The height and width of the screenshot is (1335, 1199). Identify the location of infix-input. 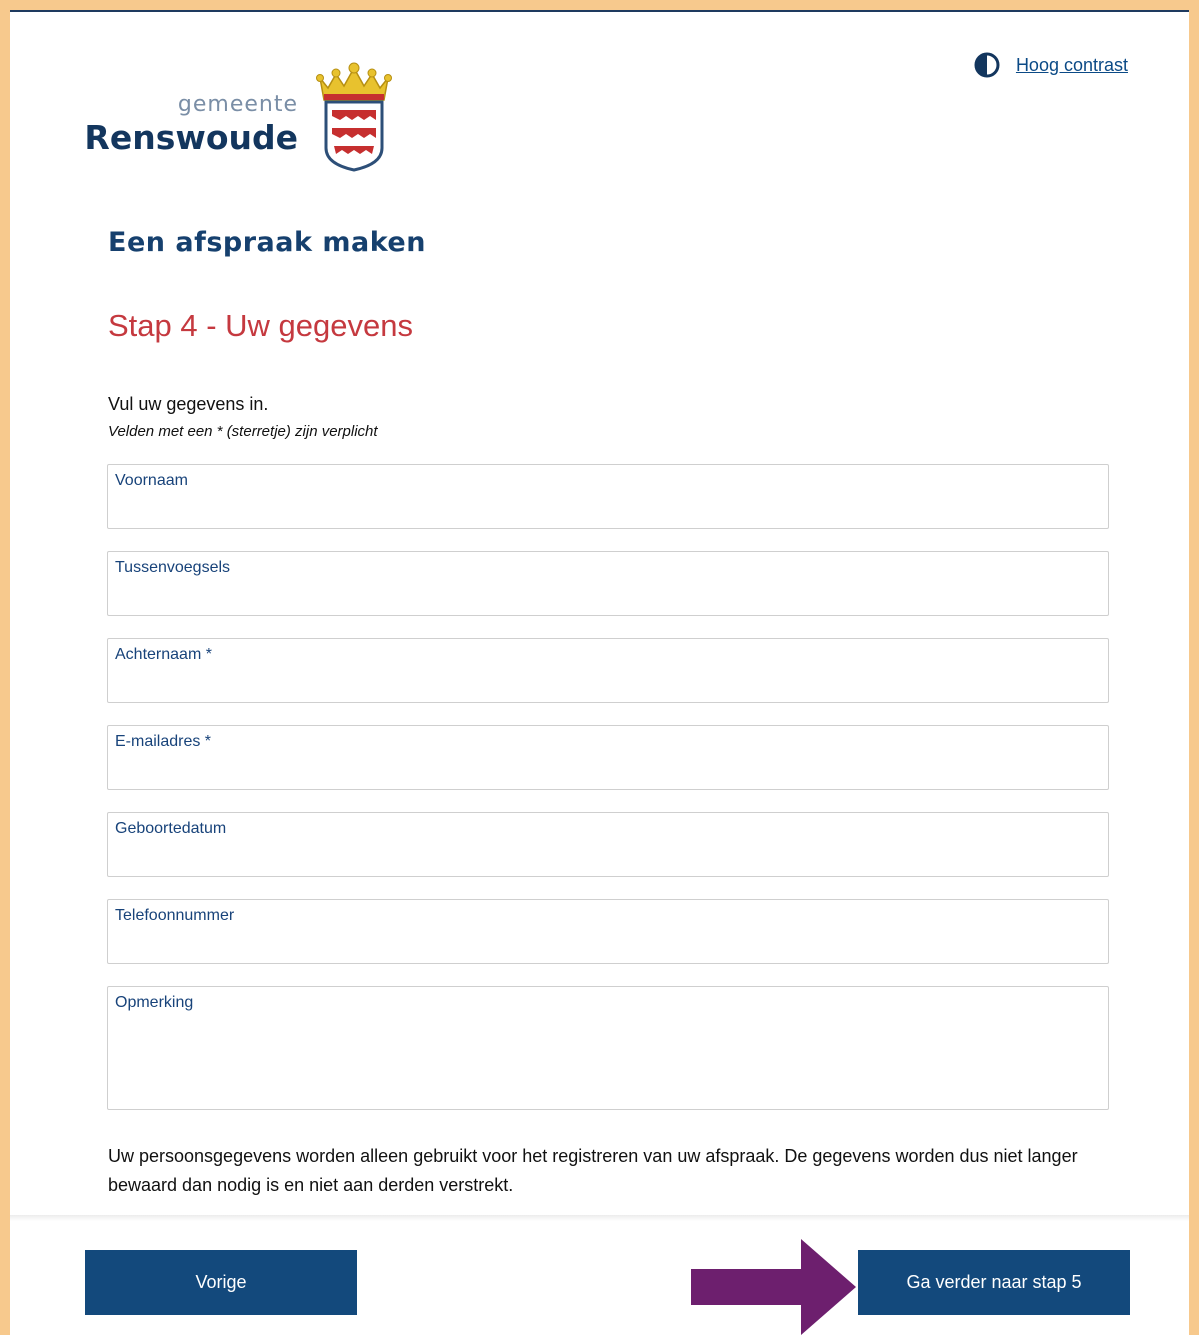
(608, 595).